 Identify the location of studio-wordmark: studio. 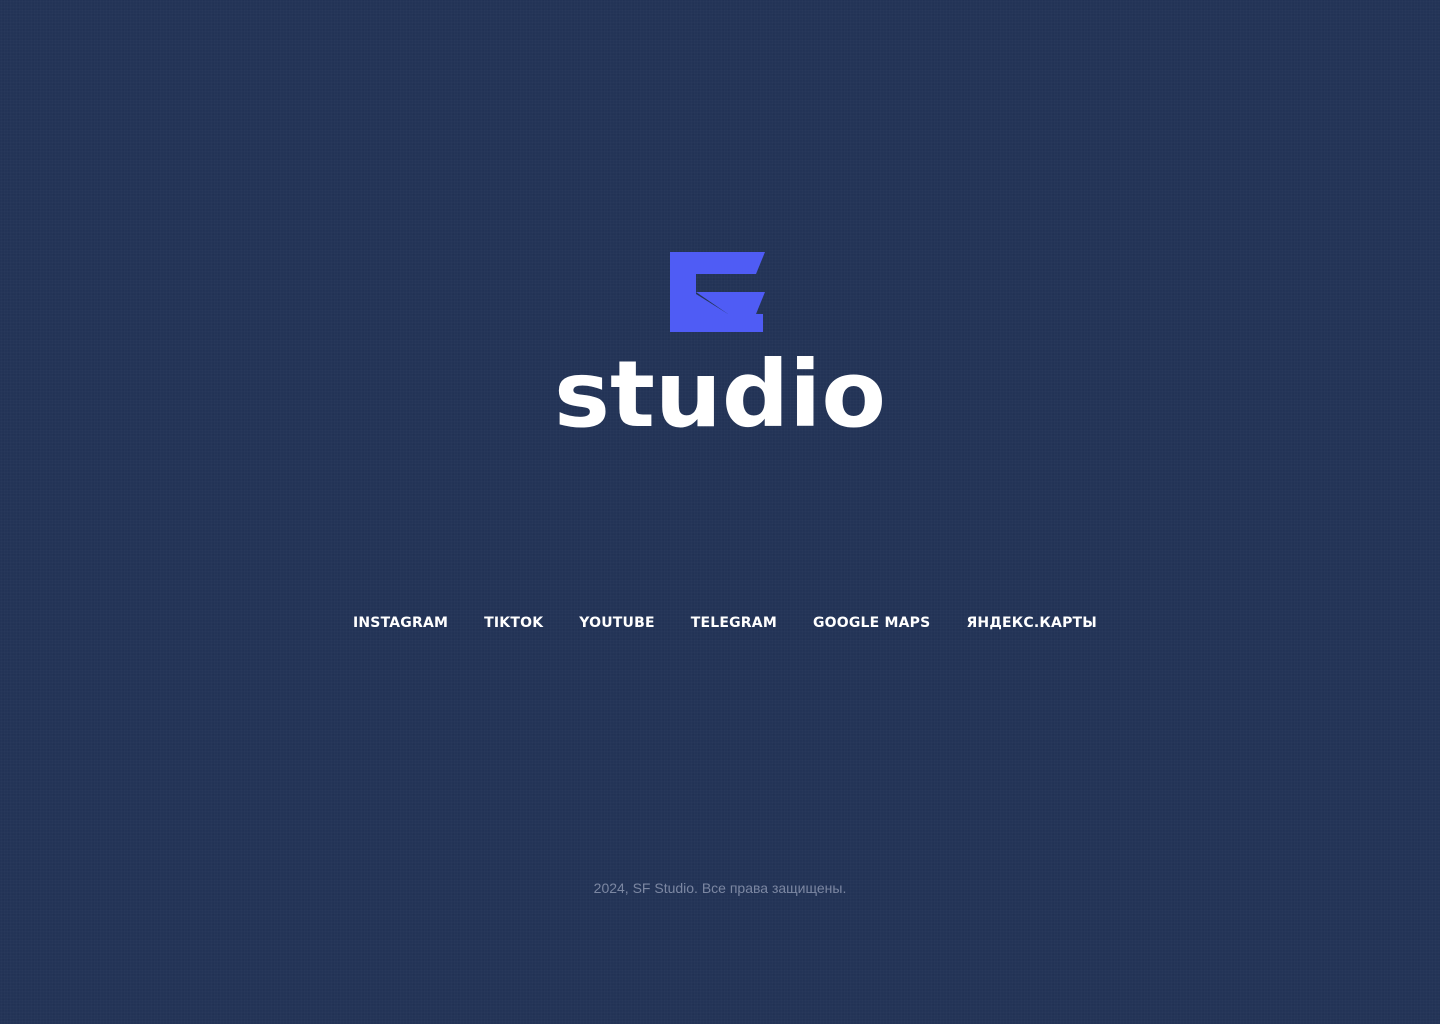
(720, 390).